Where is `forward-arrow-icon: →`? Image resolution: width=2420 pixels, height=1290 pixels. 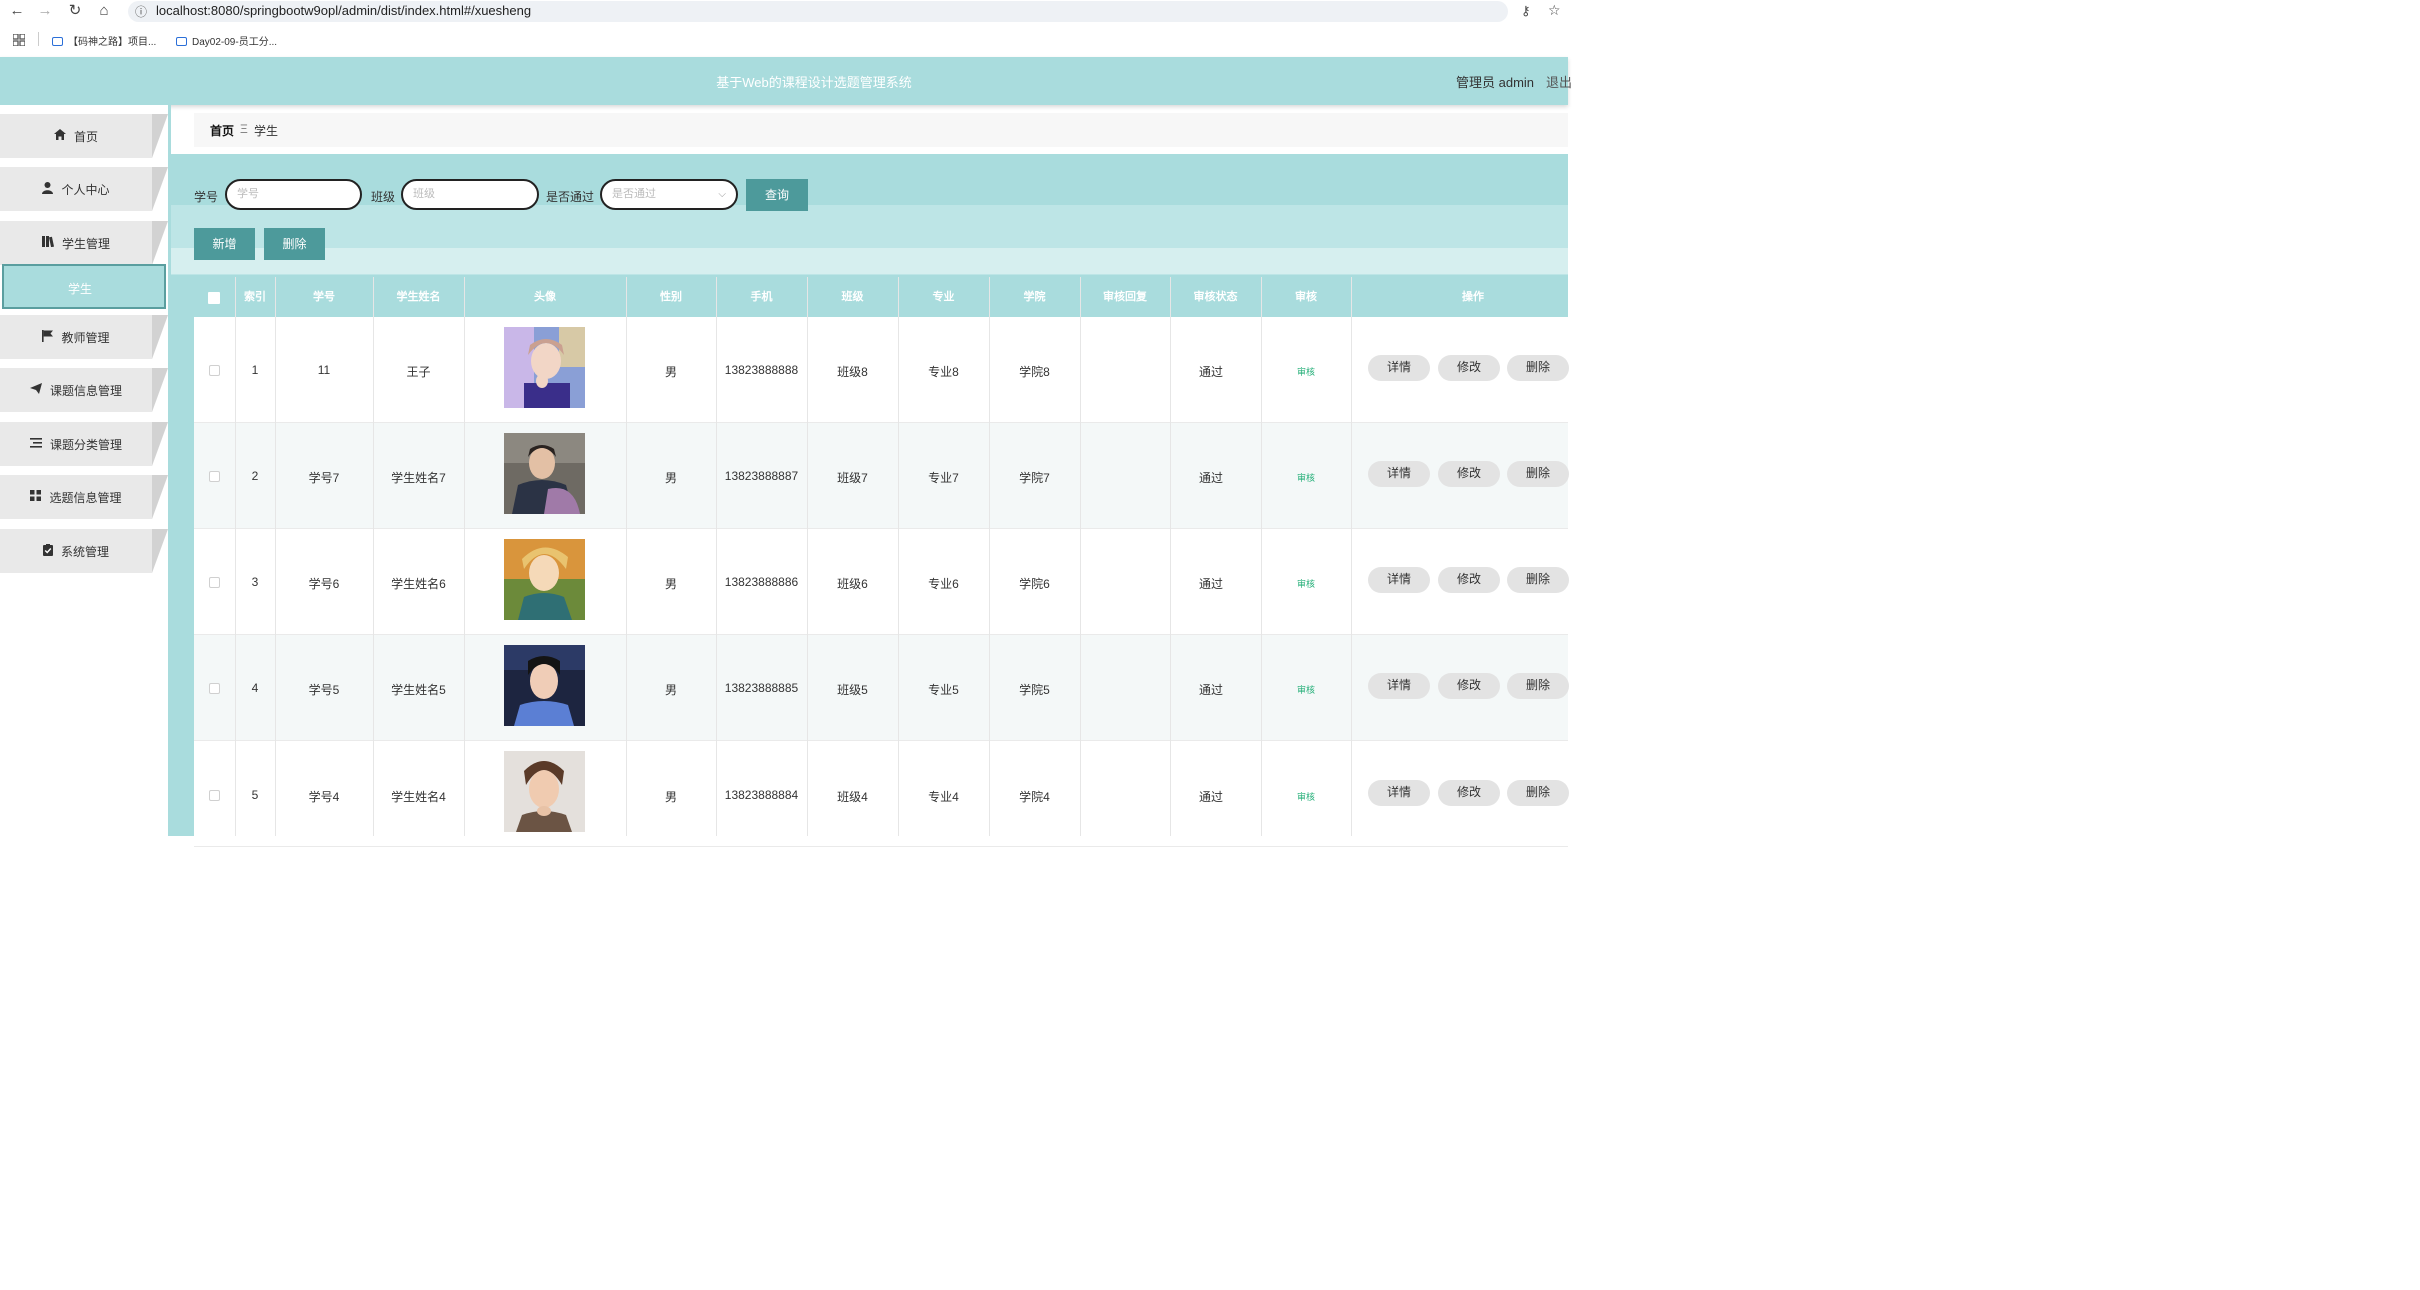 forward-arrow-icon: → is located at coordinates (45, 11).